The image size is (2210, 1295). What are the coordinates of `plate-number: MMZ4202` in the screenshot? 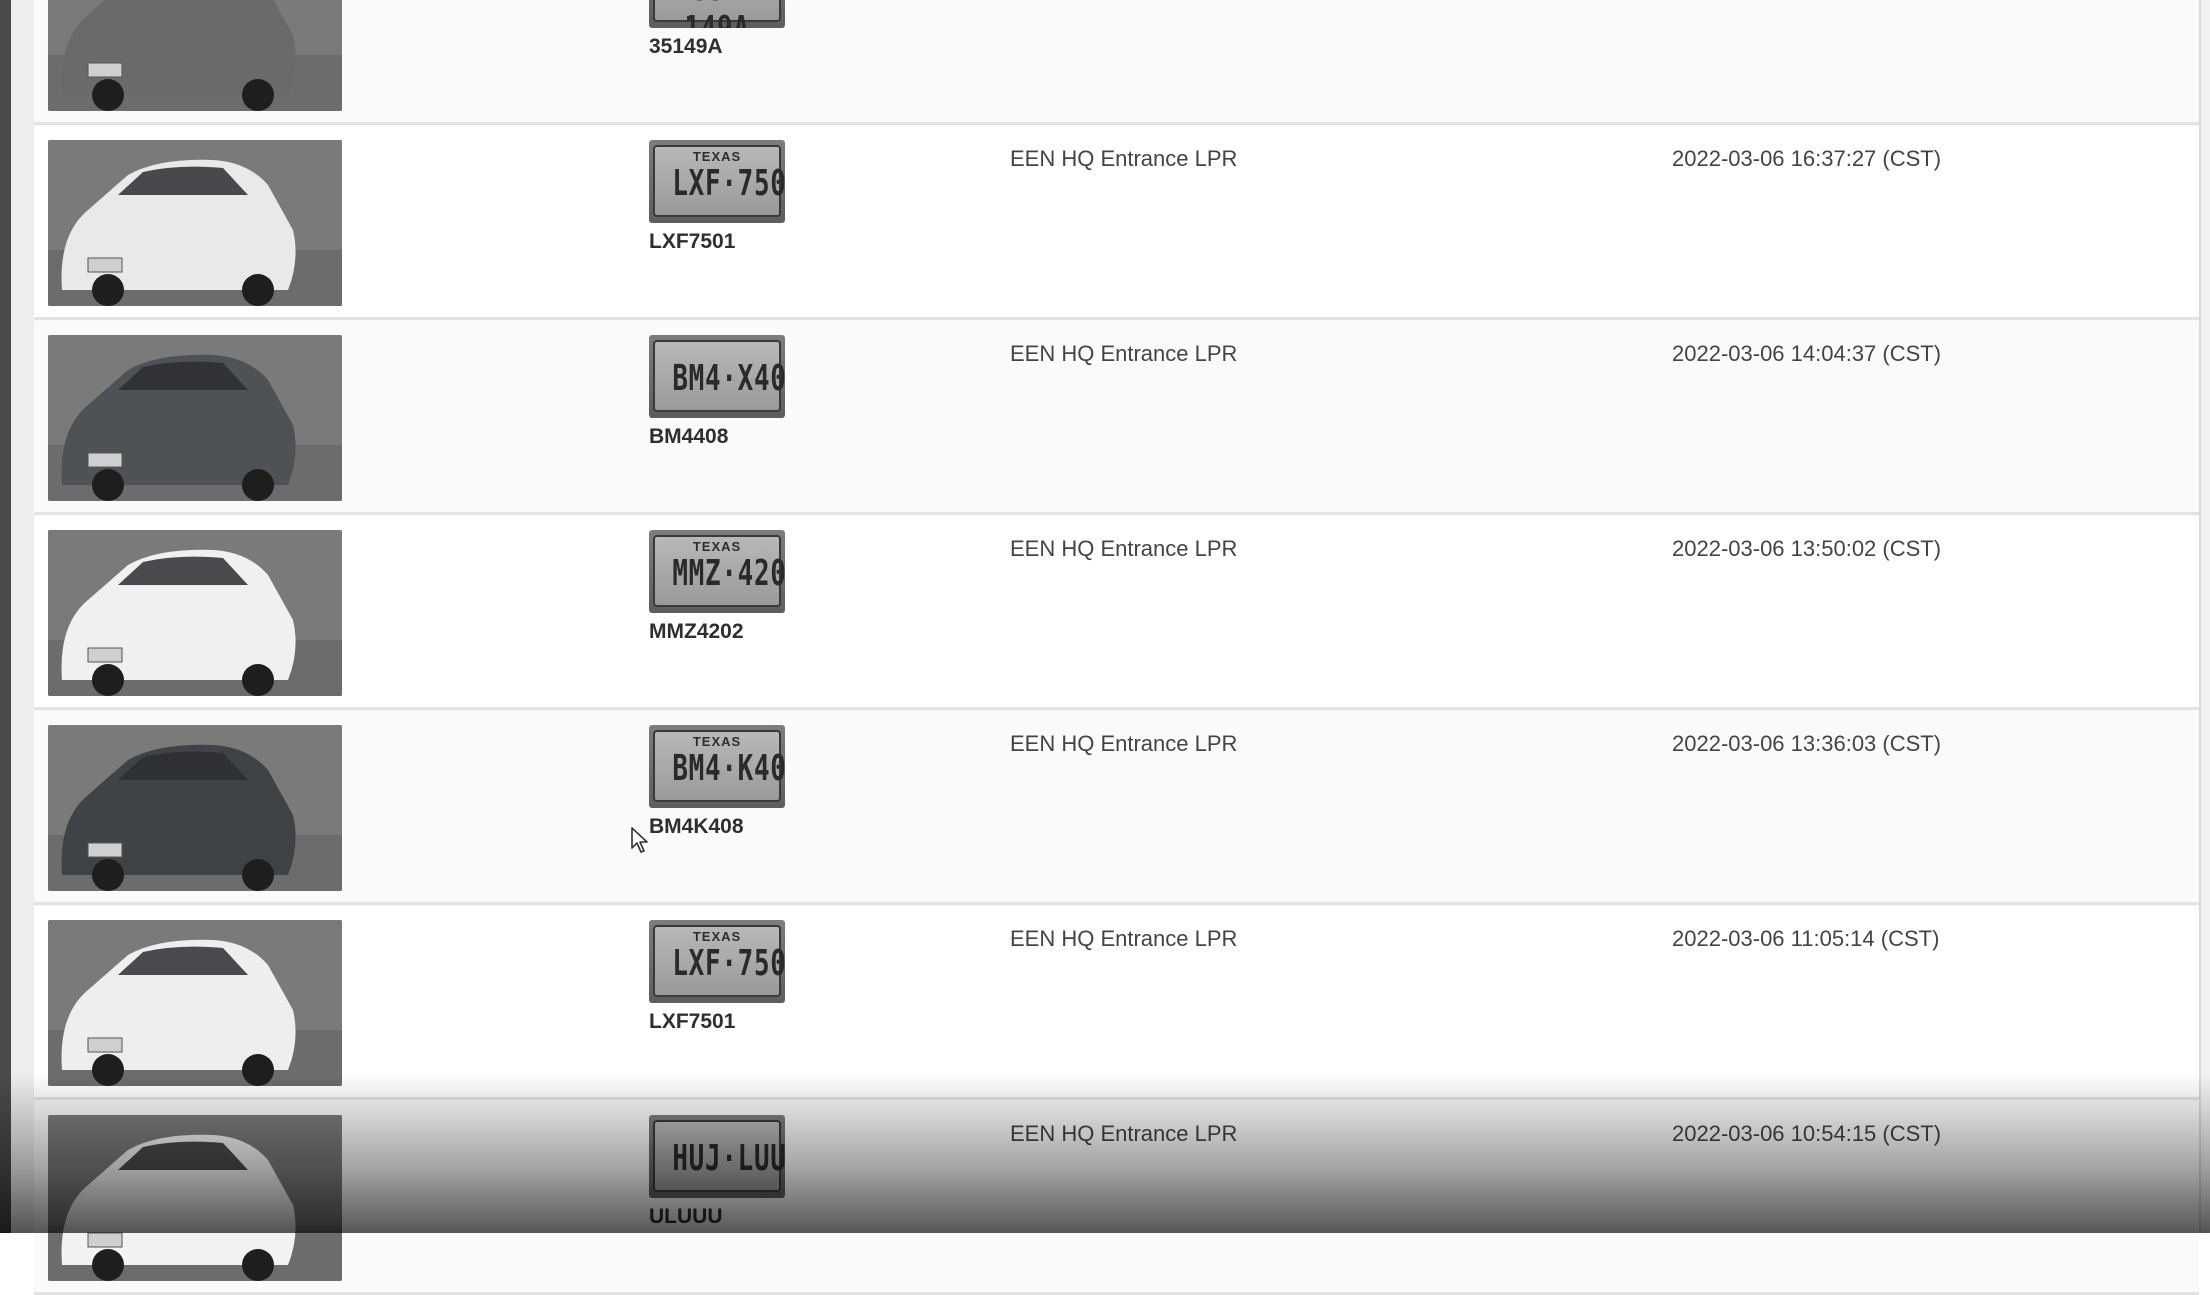 It's located at (696, 631).